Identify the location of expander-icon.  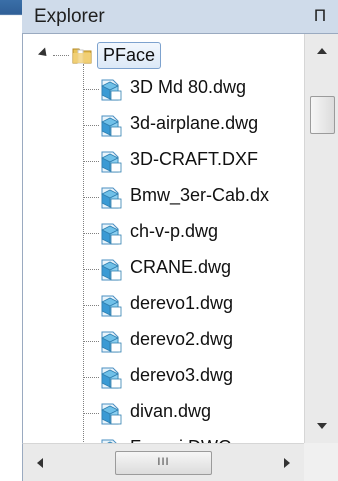
(44, 53).